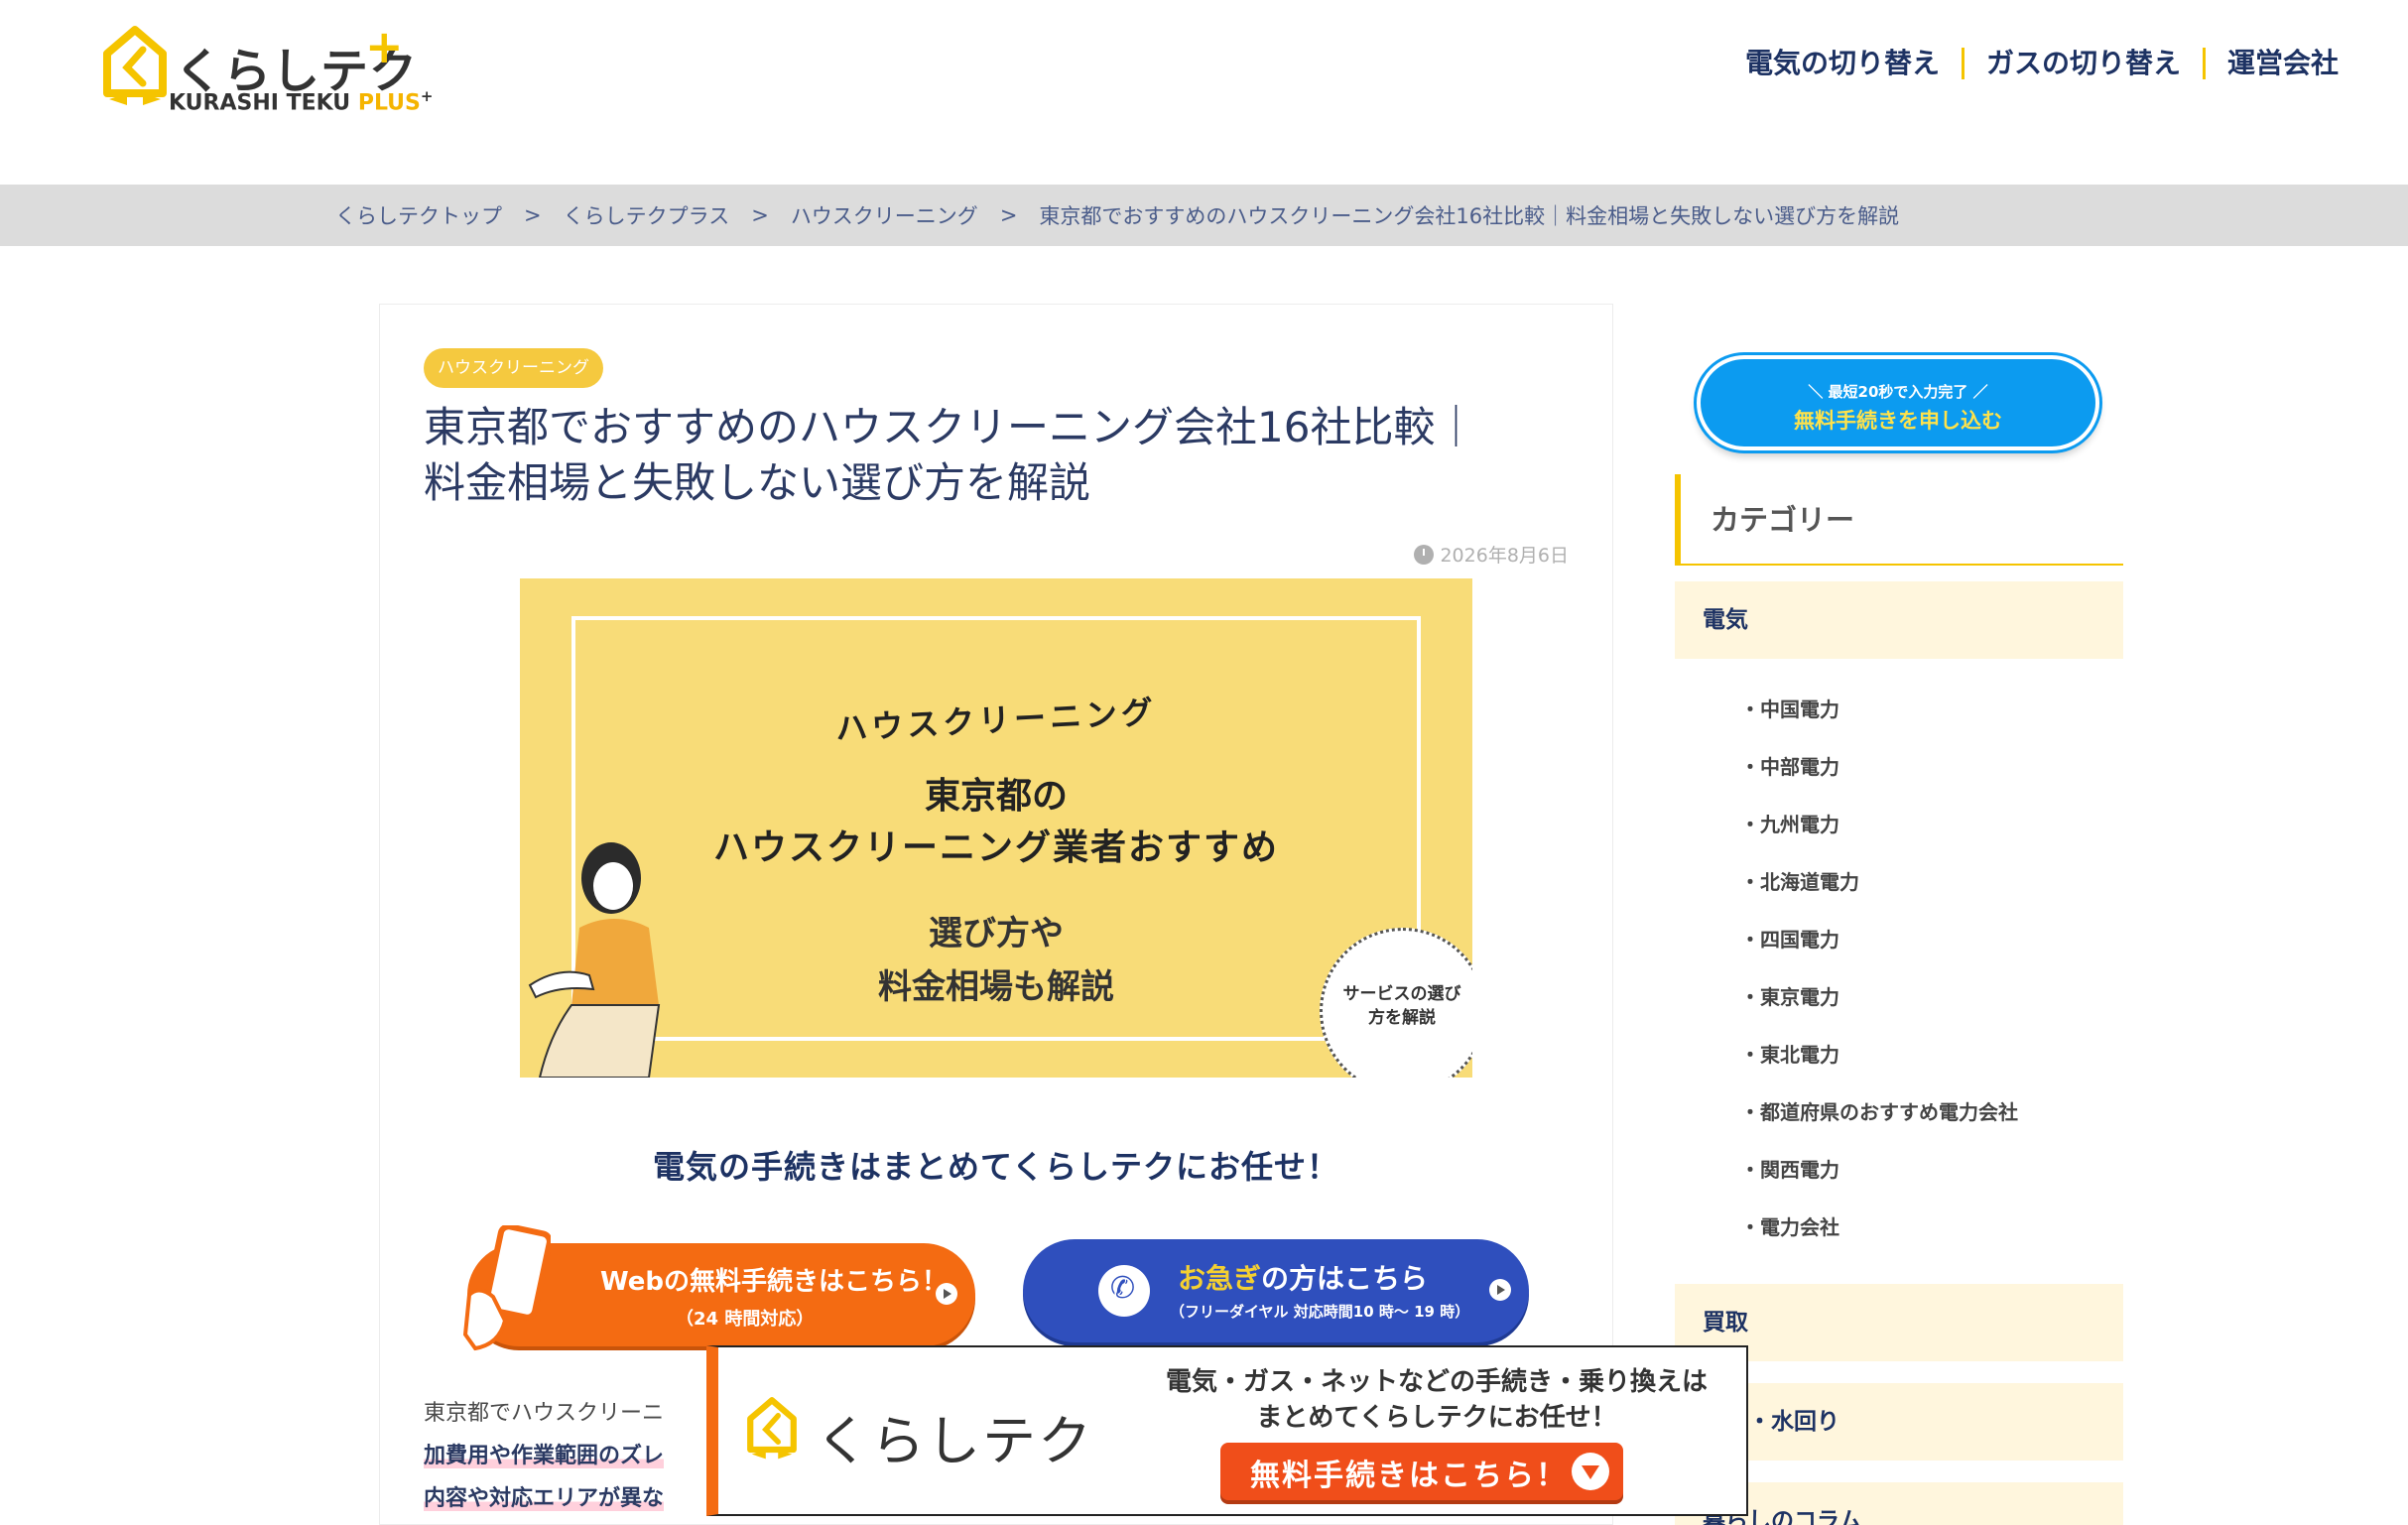 The width and height of the screenshot is (2408, 1525). Describe the element at coordinates (1879, 767) in the screenshot. I see `list-item: ・中部電力` at that location.